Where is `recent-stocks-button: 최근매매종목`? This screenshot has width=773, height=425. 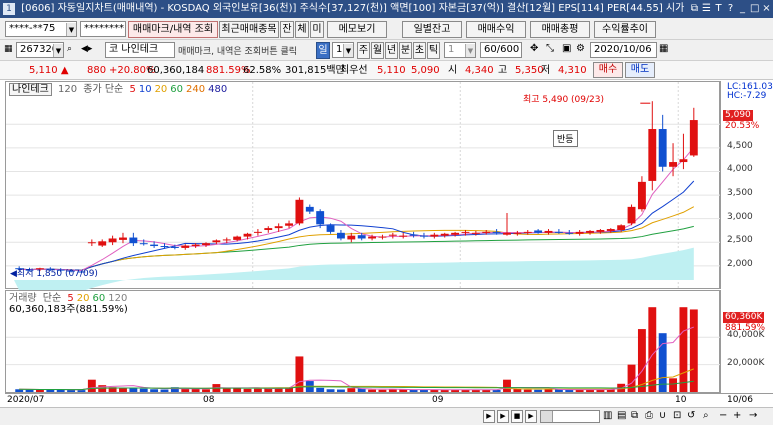
recent-stocks-button: 최근매매종목 is located at coordinates (249, 29).